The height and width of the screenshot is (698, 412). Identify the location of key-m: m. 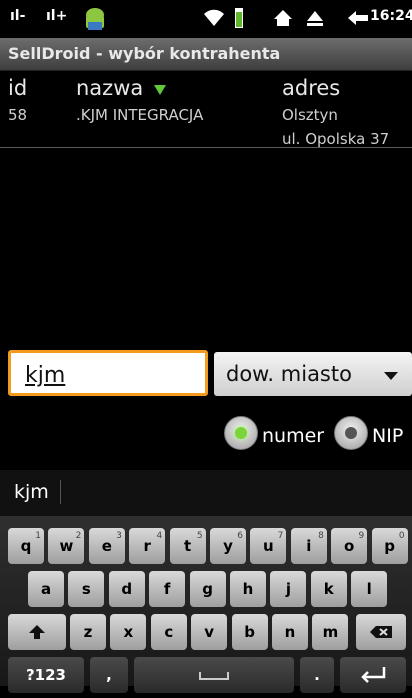
(330, 632).